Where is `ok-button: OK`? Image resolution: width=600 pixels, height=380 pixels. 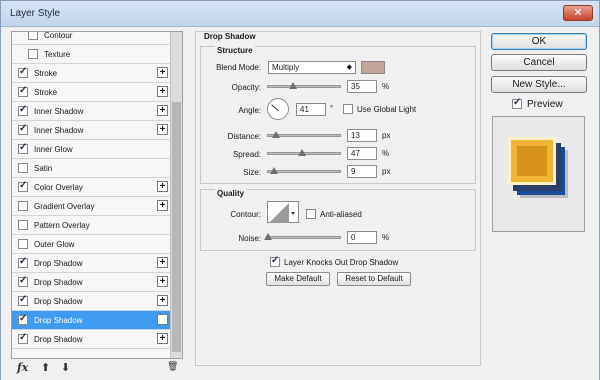 ok-button: OK is located at coordinates (539, 41).